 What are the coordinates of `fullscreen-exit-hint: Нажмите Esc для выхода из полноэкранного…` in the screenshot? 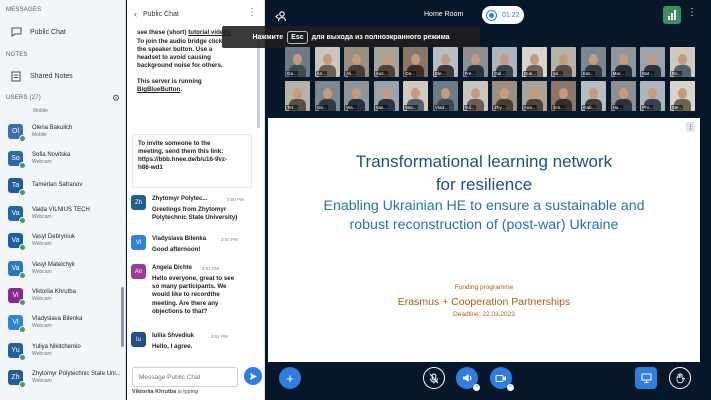 It's located at (351, 37).